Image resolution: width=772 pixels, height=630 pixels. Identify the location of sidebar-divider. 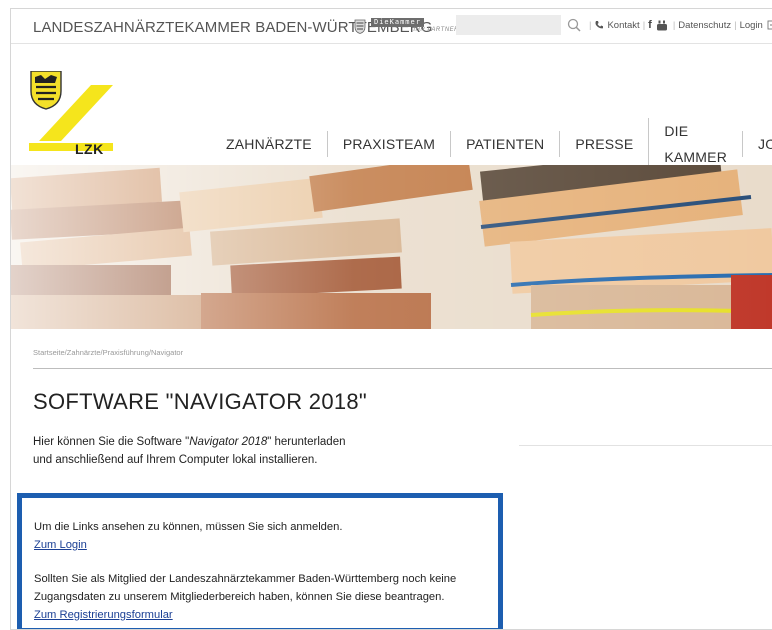
(645, 445).